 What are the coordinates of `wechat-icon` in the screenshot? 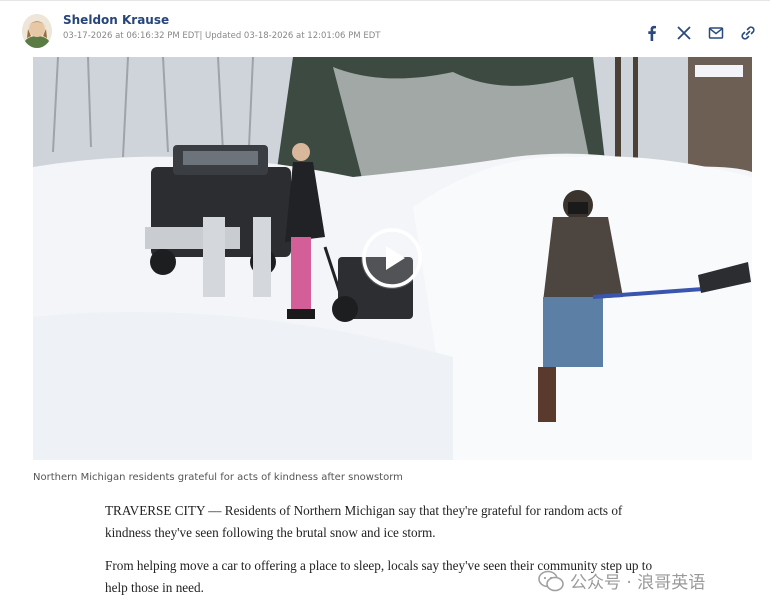 It's located at (551, 580).